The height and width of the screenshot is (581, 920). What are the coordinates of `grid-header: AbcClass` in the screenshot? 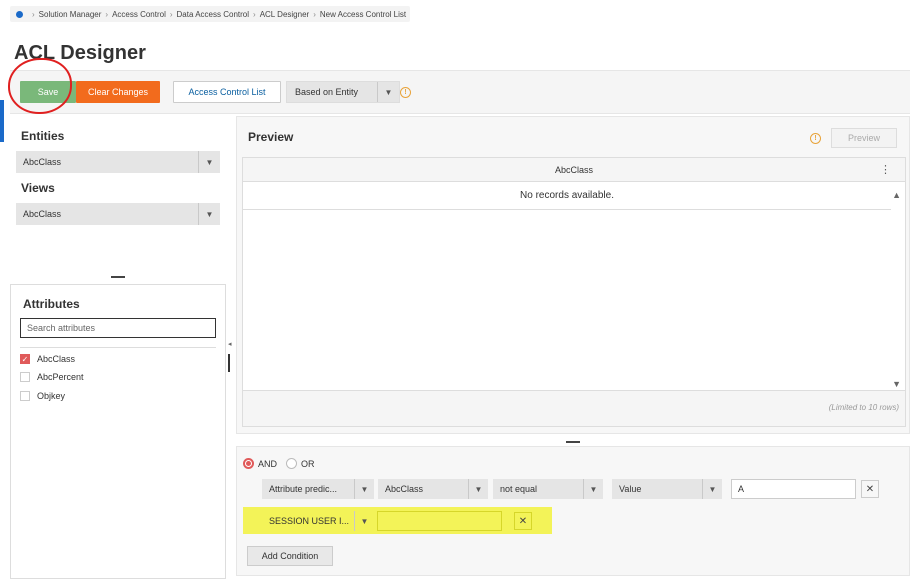 It's located at (574, 170).